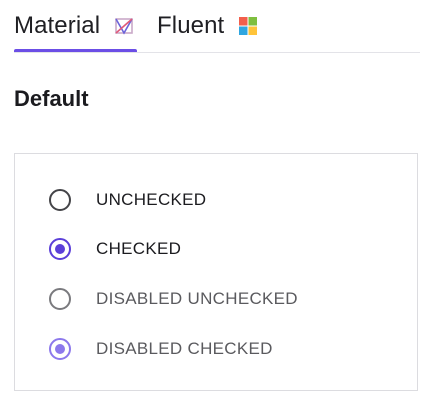  I want to click on tab-material: Material, so click(75, 26).